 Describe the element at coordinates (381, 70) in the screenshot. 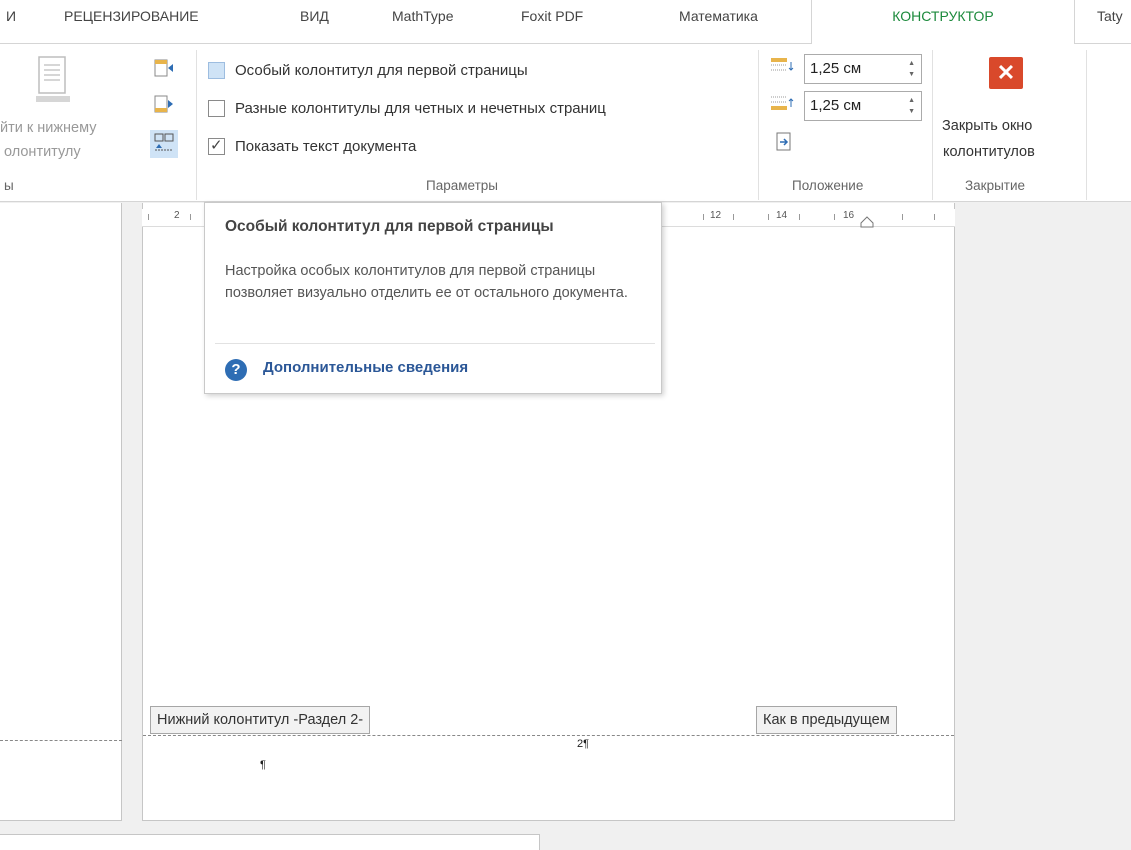

I see `first-page-label: Особый колонтитул для первой страницы` at that location.